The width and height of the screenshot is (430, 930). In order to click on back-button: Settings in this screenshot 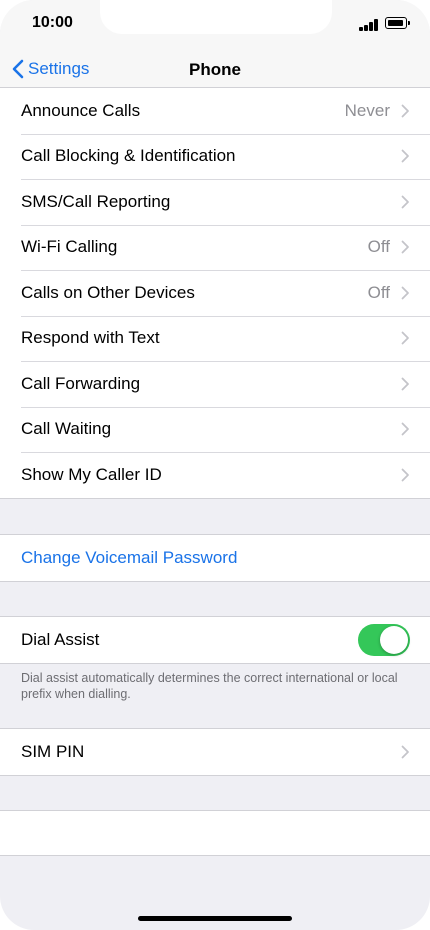, I will do `click(50, 69)`.